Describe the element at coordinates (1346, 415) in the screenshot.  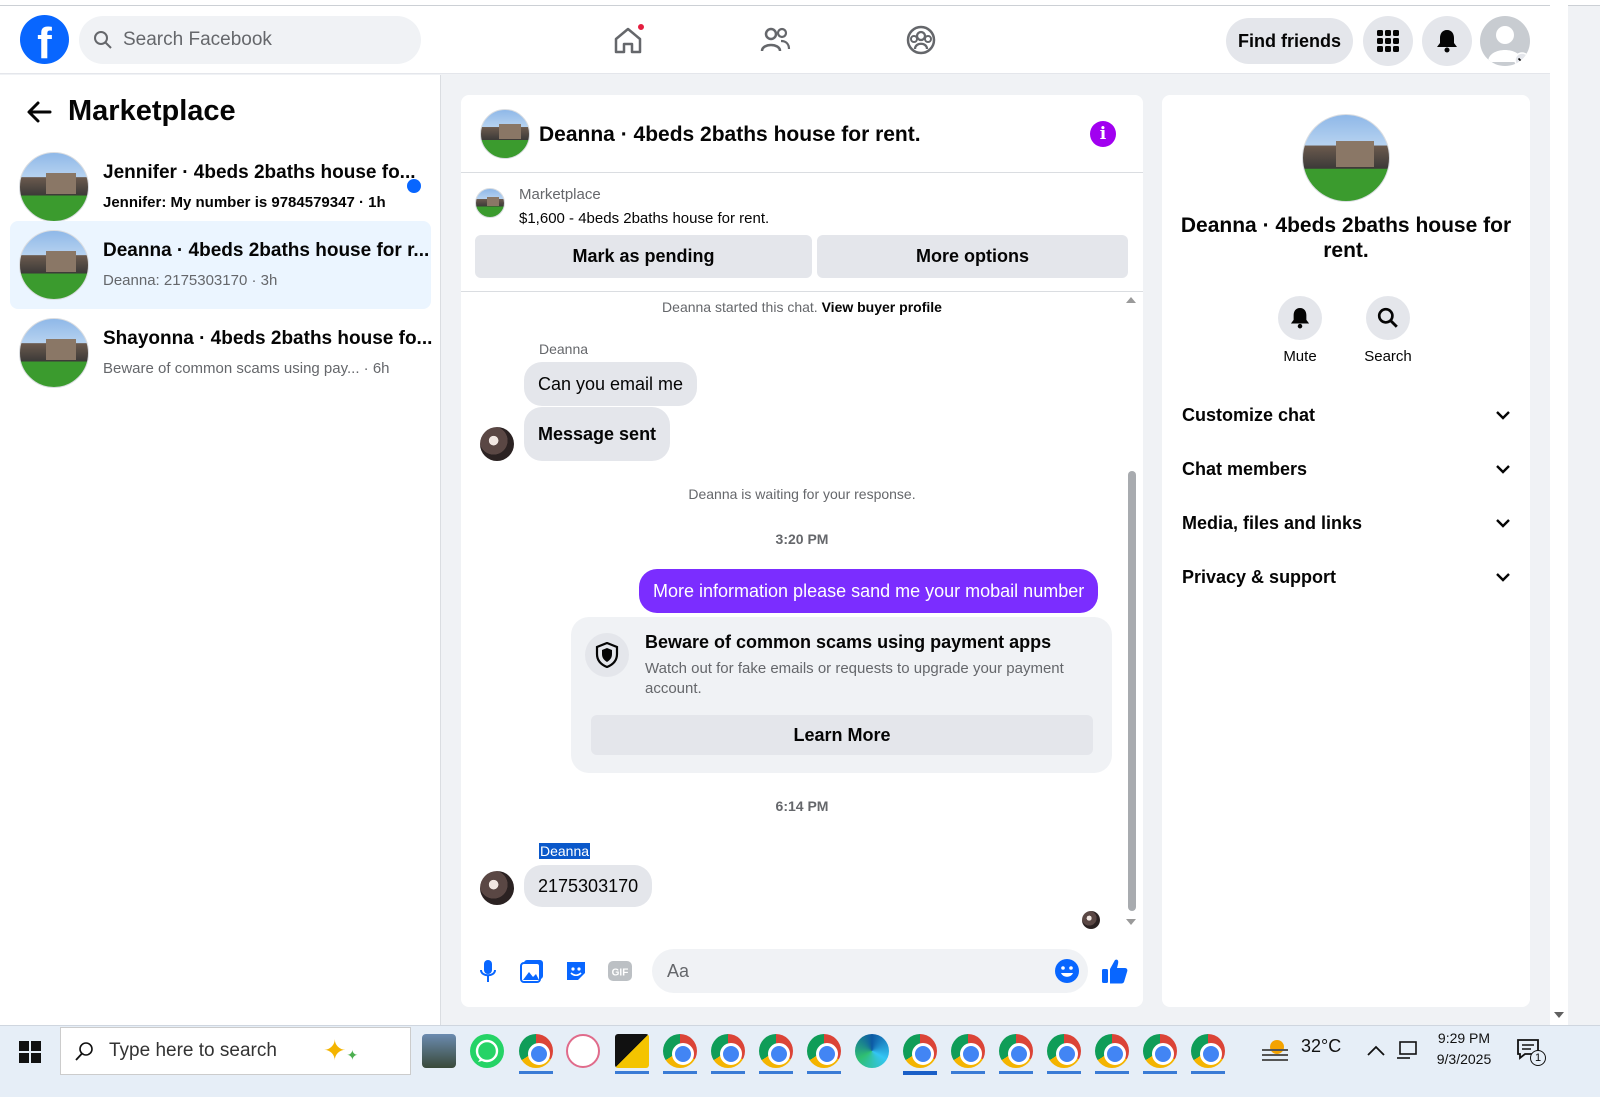
I see `customize-chat-section: Customize chat` at that location.